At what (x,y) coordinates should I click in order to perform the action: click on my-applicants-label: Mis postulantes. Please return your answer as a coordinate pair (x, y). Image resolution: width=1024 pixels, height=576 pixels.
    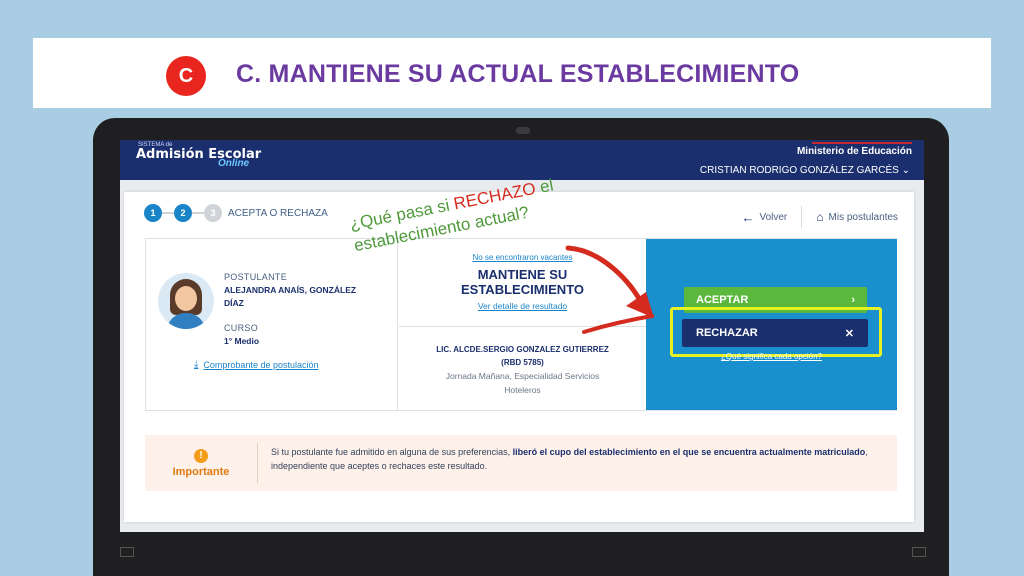
    Looking at the image, I should click on (863, 217).